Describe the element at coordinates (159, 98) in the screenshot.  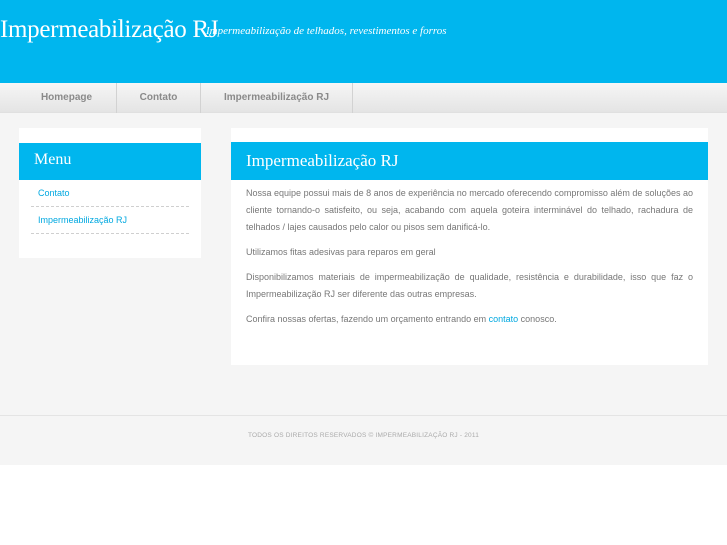
I see `nav-item-contato: Contato` at that location.